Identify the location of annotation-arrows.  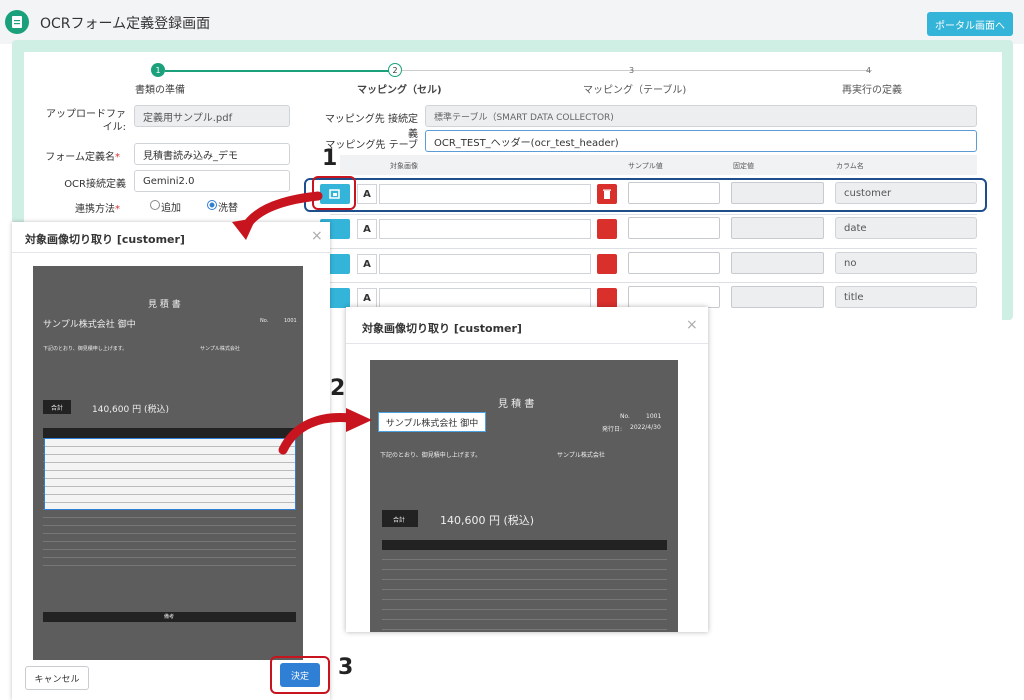
(302, 323).